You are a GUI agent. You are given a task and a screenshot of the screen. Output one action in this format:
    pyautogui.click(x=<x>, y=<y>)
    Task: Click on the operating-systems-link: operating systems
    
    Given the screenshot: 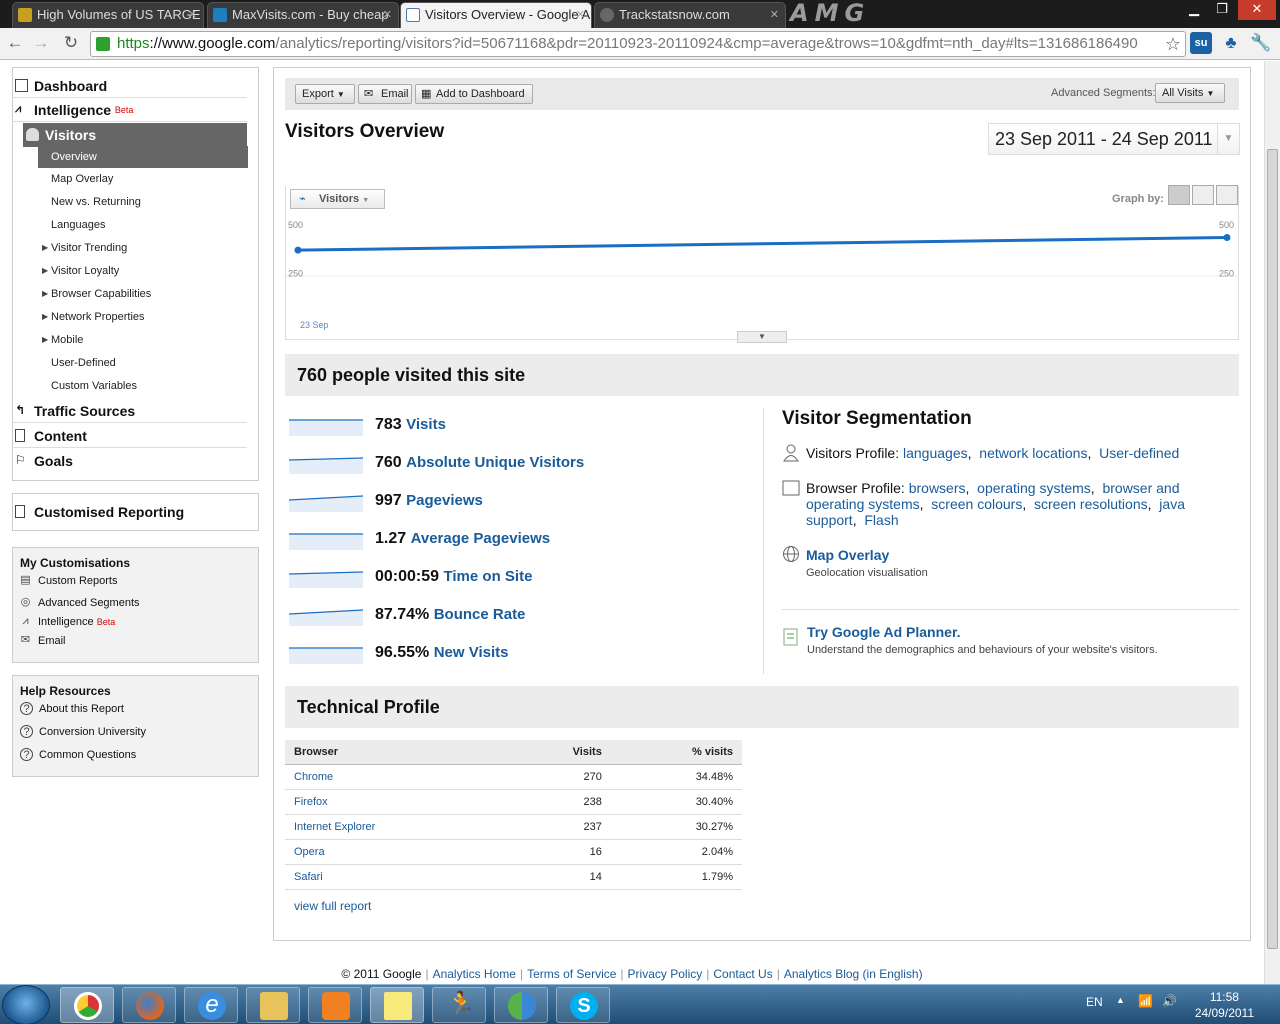 What is the action you would take?
    pyautogui.click(x=1034, y=488)
    